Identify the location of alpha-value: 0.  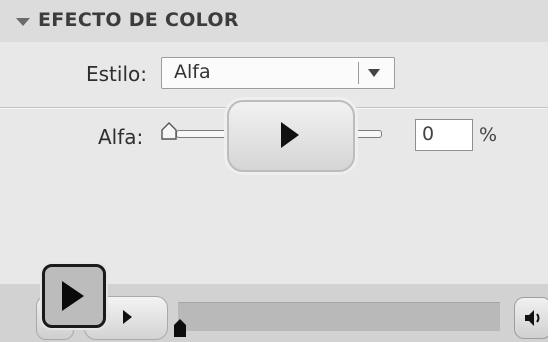
(428, 134).